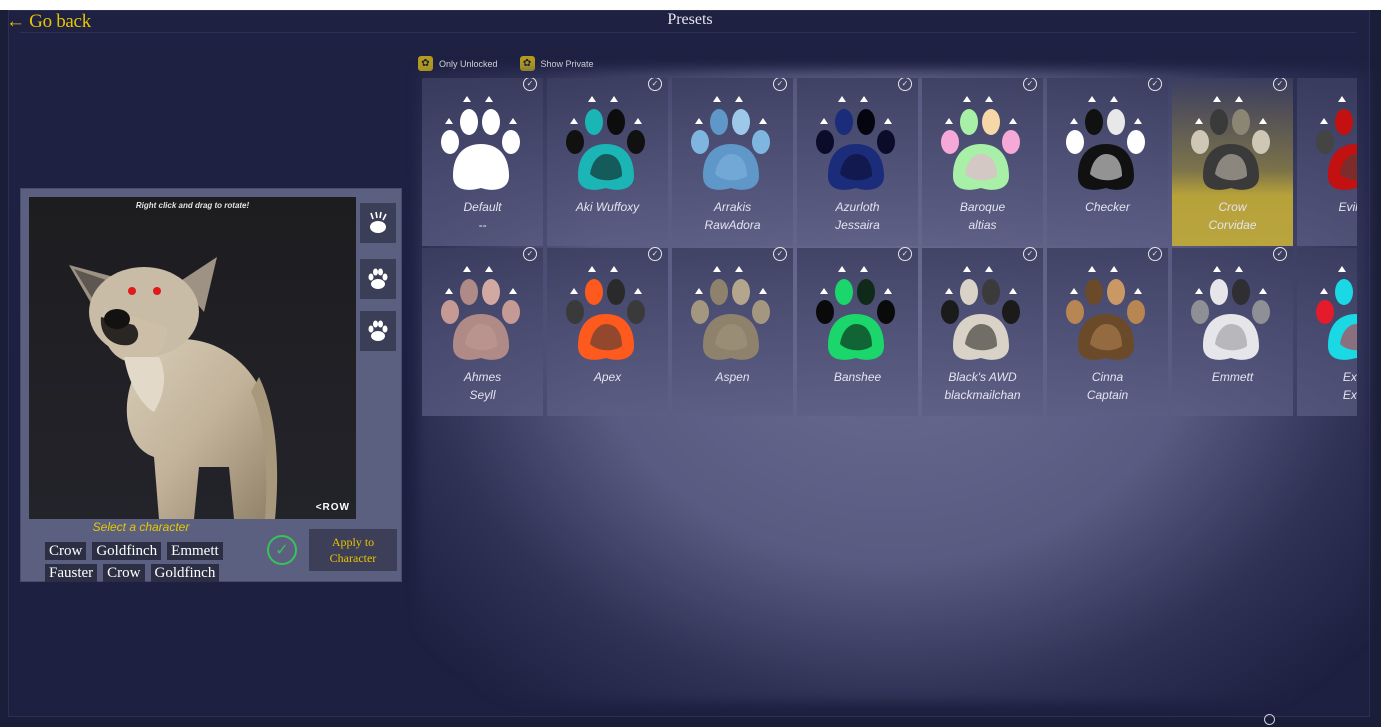 The height and width of the screenshot is (727, 1381). What do you see at coordinates (1327, 207) in the screenshot?
I see `preset-name: Evil Ho` at bounding box center [1327, 207].